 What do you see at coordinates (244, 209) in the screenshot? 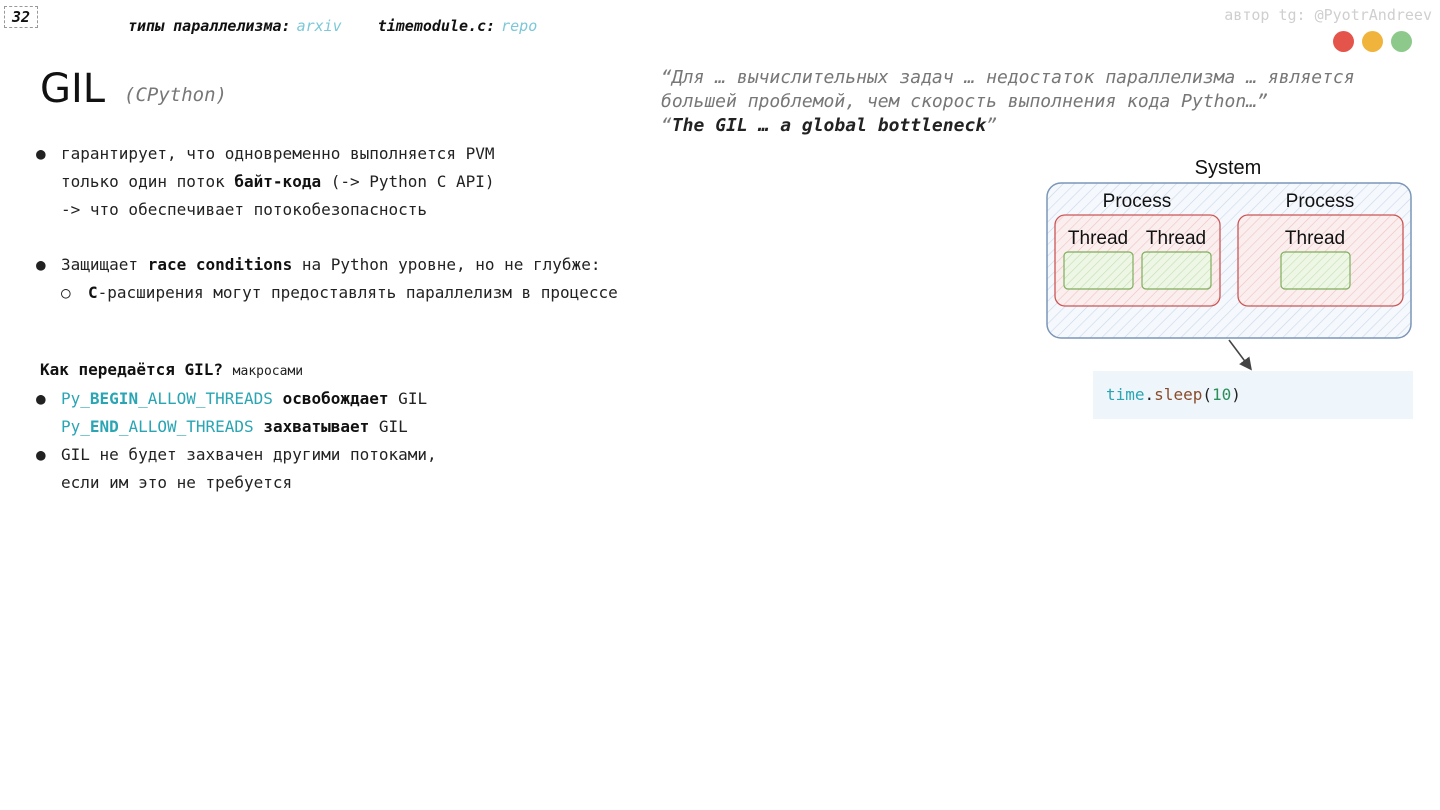
I see `bullet-line: -> что обеспечивает потокобезопасность` at bounding box center [244, 209].